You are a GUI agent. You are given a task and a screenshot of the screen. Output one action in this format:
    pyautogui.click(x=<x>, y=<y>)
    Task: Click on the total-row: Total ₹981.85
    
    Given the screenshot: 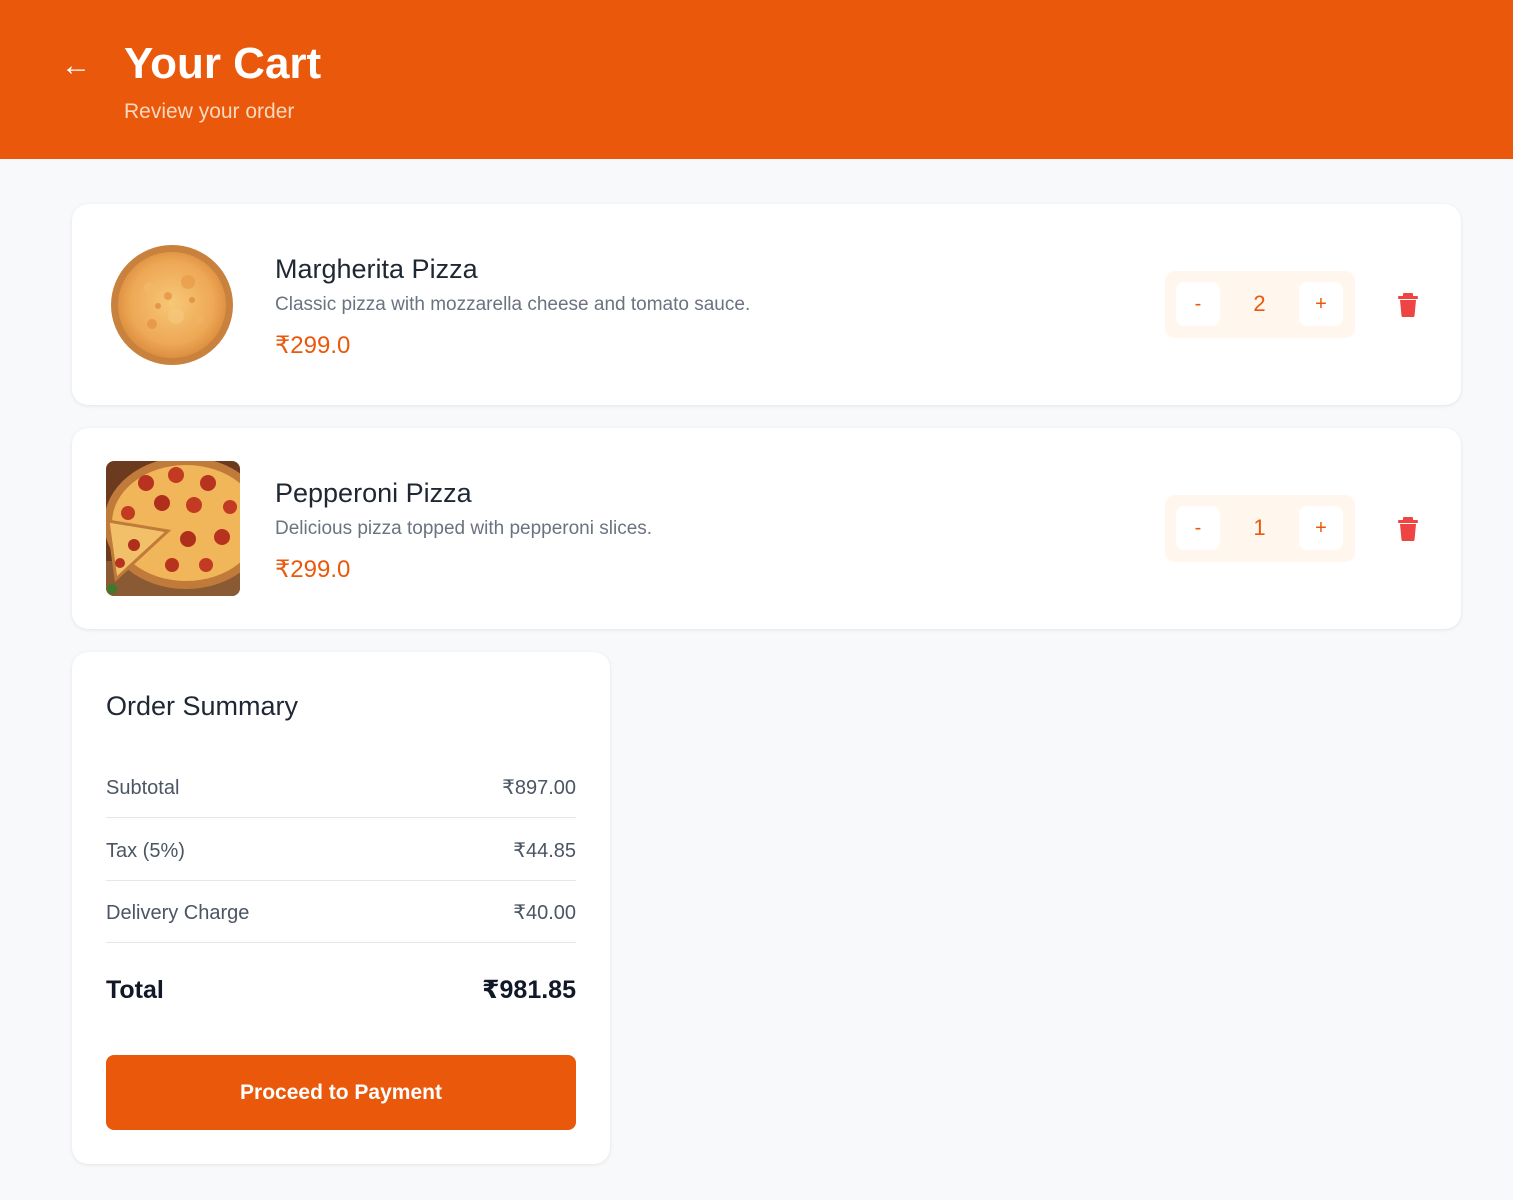 What is the action you would take?
    pyautogui.click(x=341, y=990)
    